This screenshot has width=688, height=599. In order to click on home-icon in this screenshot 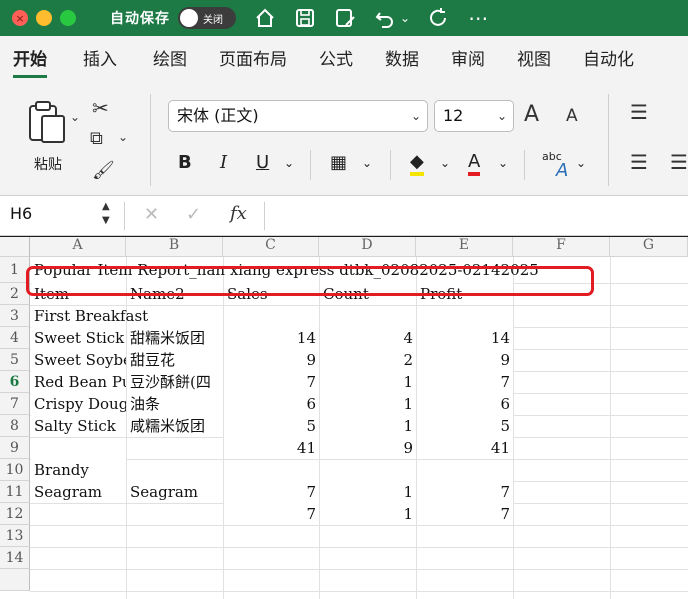, I will do `click(265, 18)`.